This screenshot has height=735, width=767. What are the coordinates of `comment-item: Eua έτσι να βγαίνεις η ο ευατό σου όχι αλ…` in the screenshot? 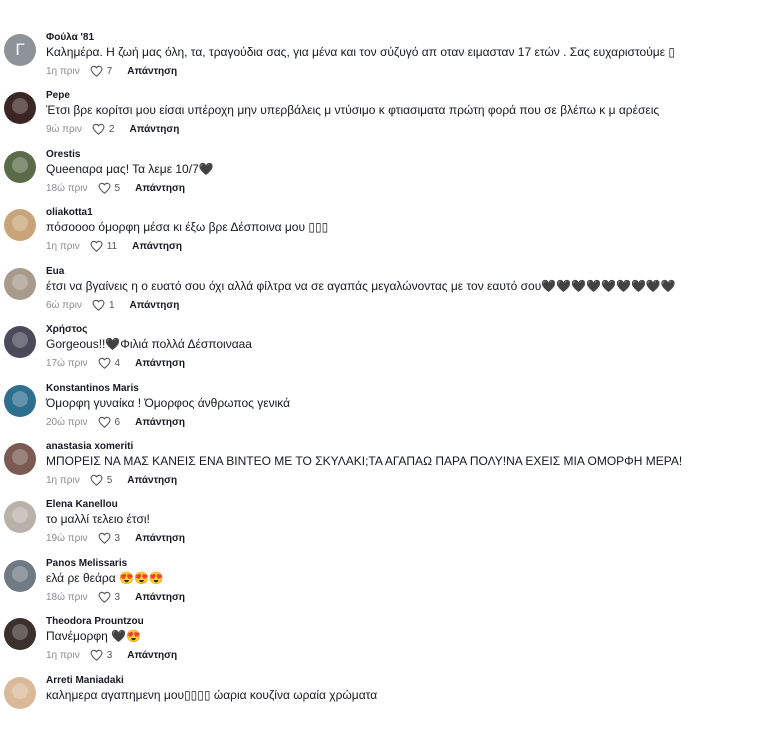 It's located at (383, 296).